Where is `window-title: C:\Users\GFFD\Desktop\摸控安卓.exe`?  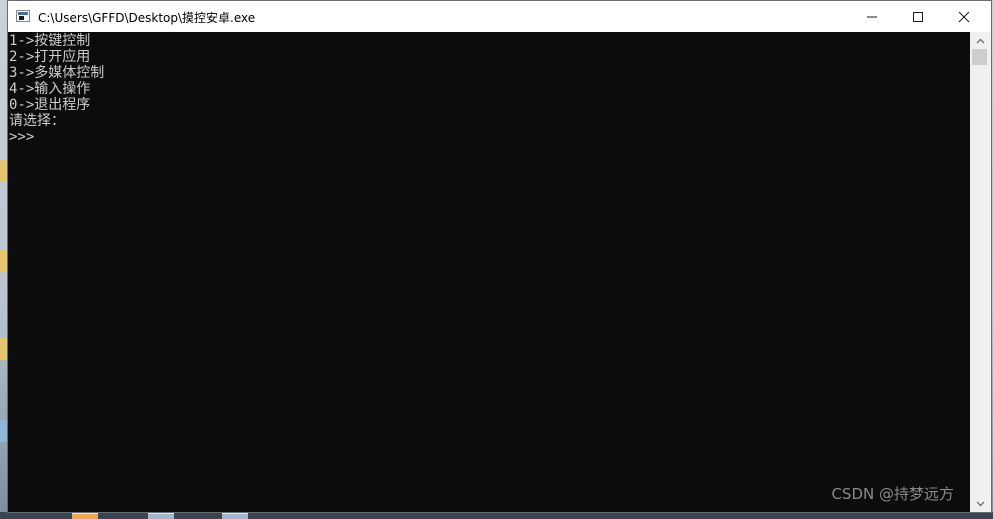 window-title: C:\Users\GFFD\Desktop\摸控安卓.exe is located at coordinates (147, 18).